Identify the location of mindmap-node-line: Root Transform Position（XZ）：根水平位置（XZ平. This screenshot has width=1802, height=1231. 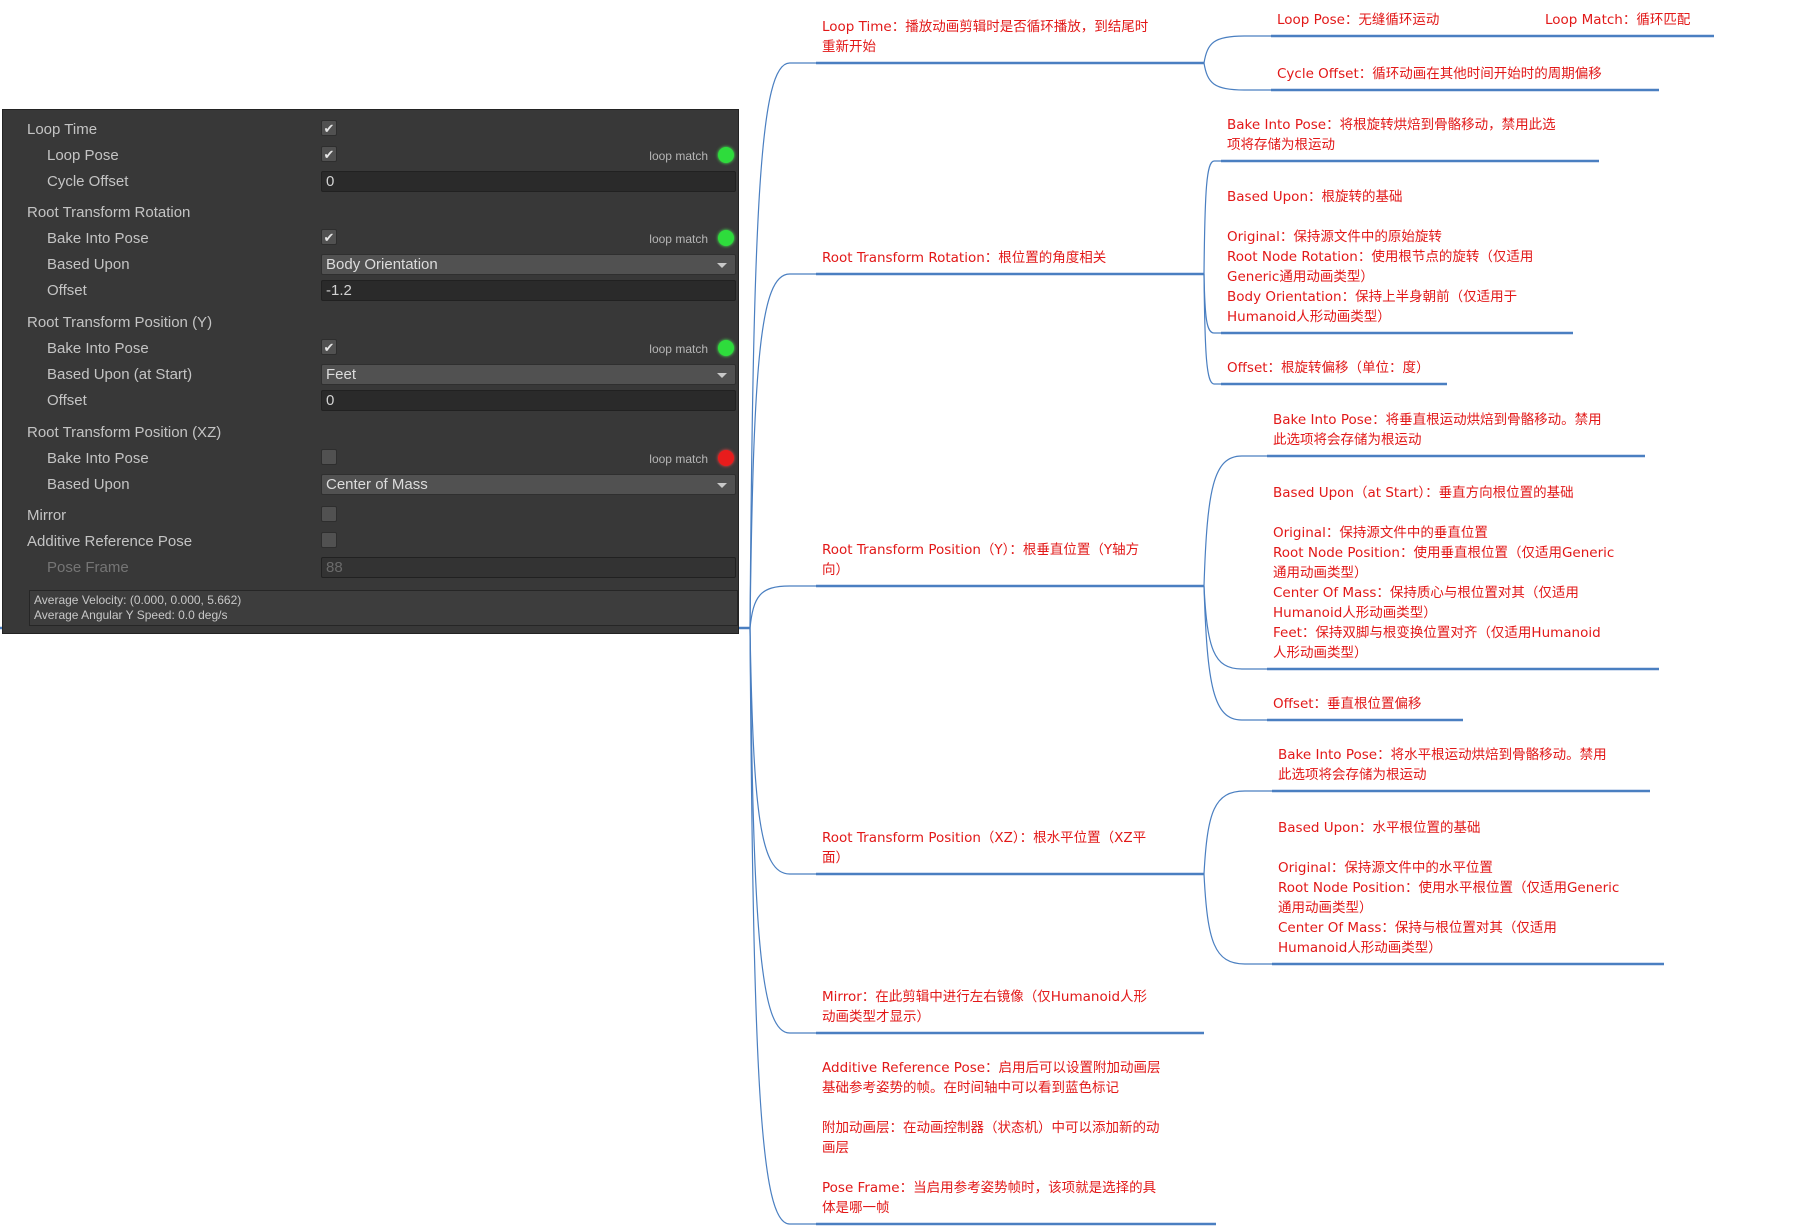
(984, 838).